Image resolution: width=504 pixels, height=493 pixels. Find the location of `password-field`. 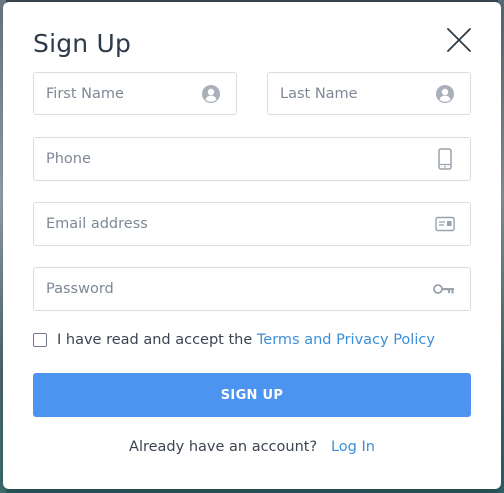

password-field is located at coordinates (252, 289).